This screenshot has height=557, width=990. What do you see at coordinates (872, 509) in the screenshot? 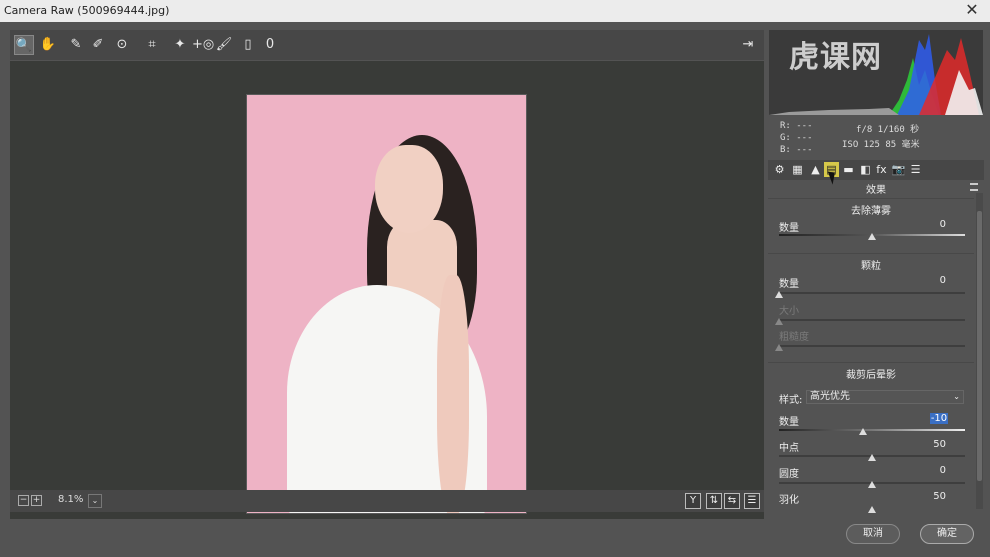
I see `vignette-feather-thumb` at bounding box center [872, 509].